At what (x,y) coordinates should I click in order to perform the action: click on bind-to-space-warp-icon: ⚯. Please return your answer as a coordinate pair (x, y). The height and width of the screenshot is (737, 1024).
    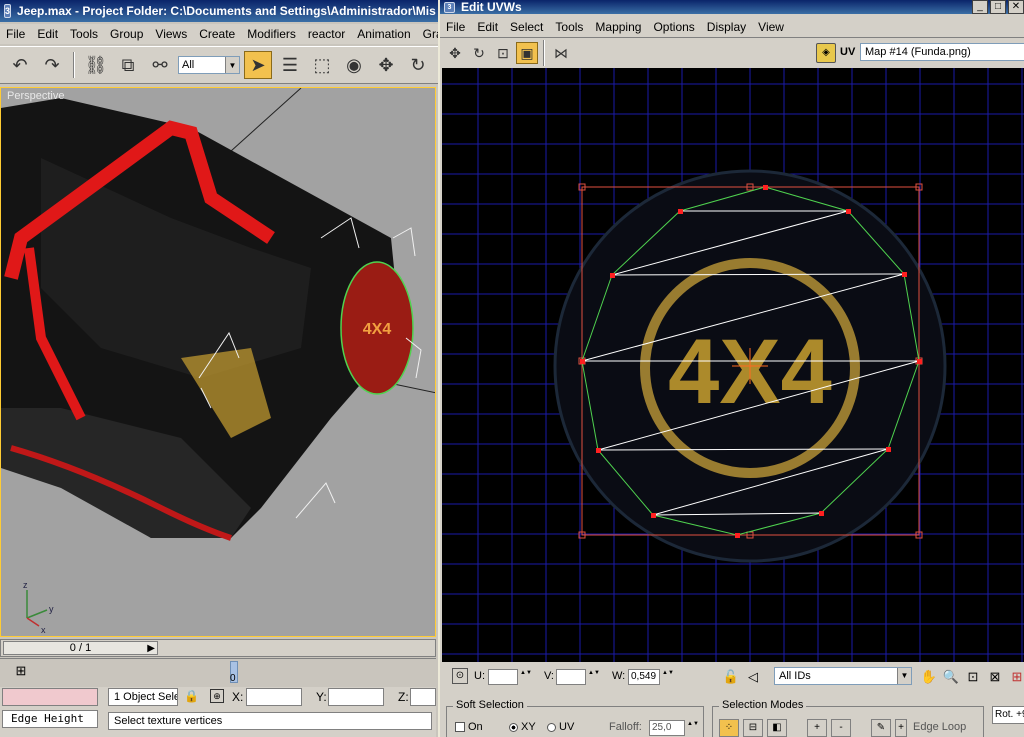
    Looking at the image, I should click on (160, 65).